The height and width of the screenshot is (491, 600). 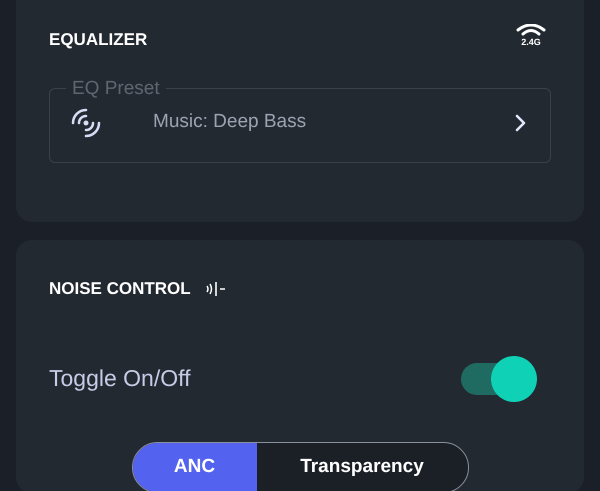 I want to click on mode-tab: Transparency, so click(x=362, y=466).